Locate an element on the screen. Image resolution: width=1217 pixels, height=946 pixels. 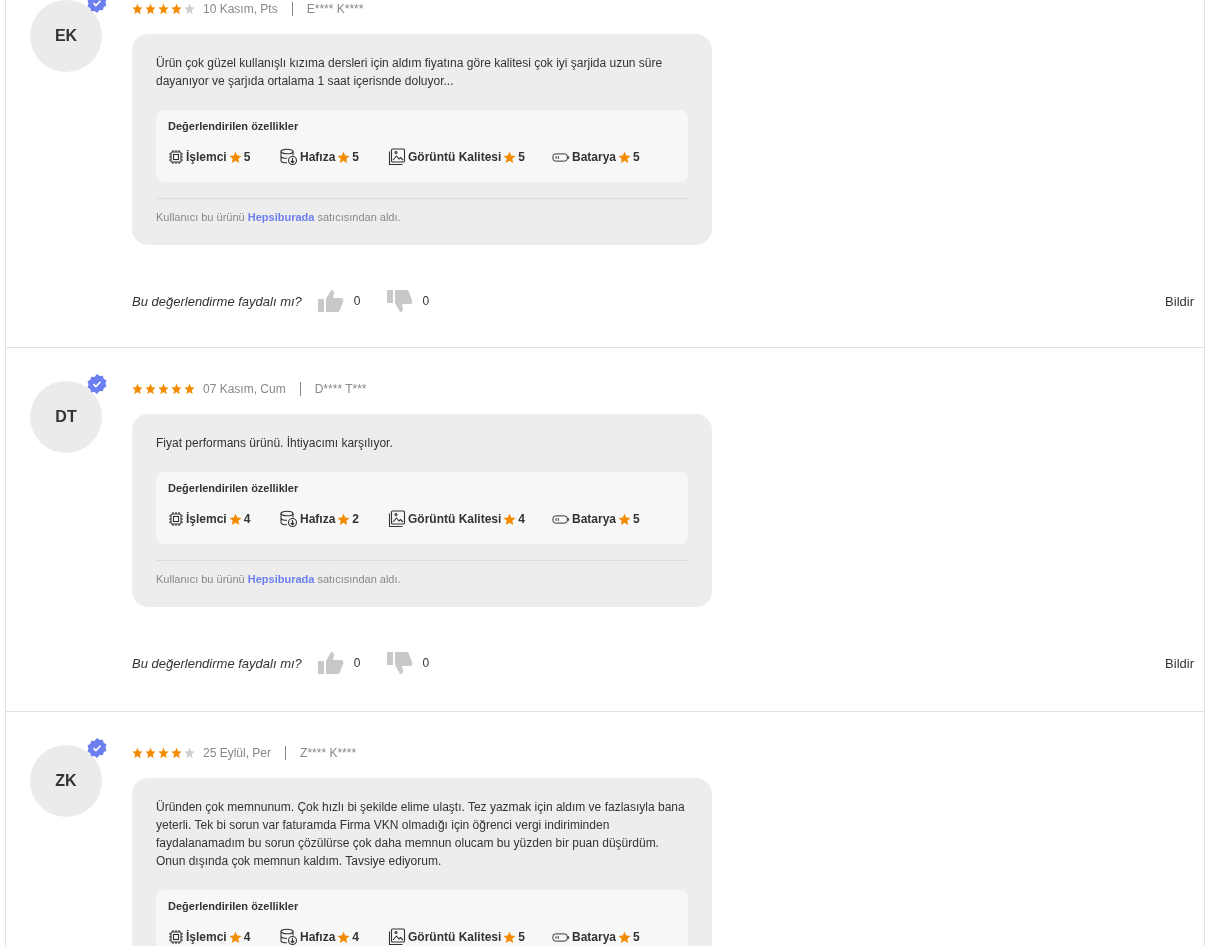
feature-rating: 2 is located at coordinates (356, 519).